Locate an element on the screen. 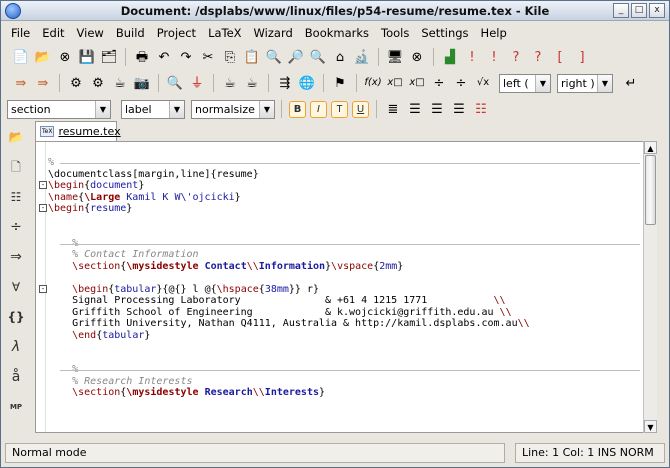 This screenshot has height=468, width=670. question-next-icon: ? is located at coordinates (538, 57).